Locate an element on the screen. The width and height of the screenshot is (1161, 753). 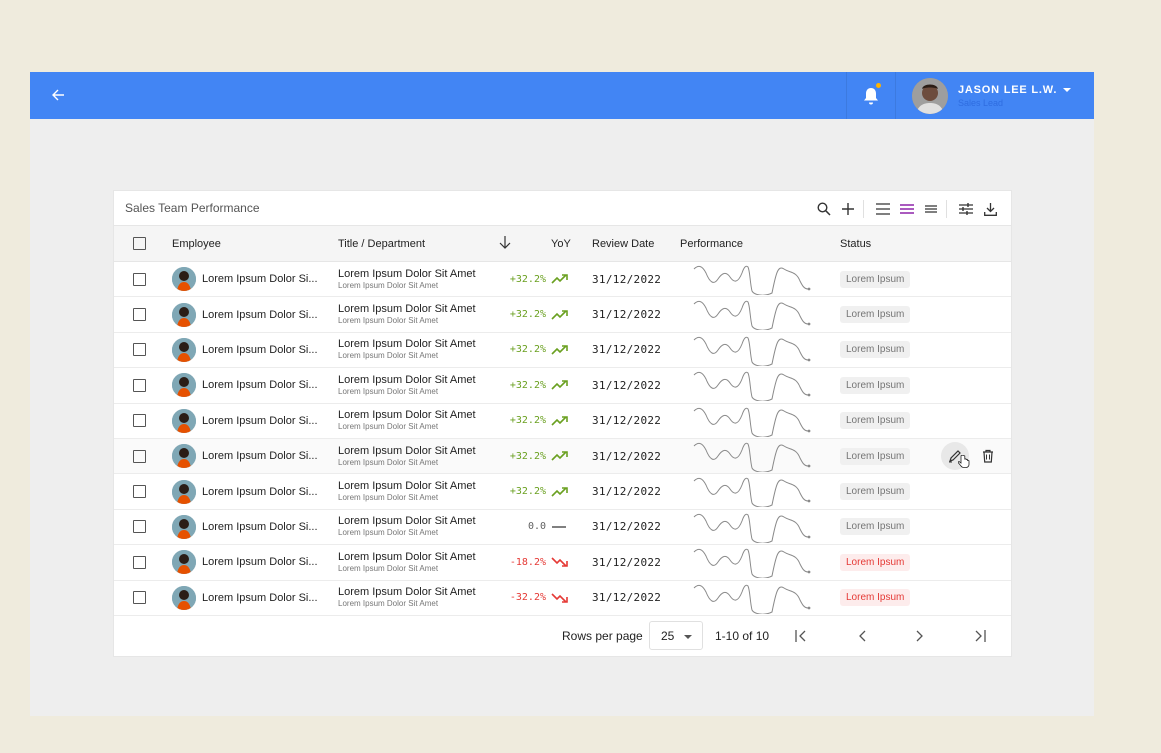
rows-per-page-select: 25 is located at coordinates (676, 635).